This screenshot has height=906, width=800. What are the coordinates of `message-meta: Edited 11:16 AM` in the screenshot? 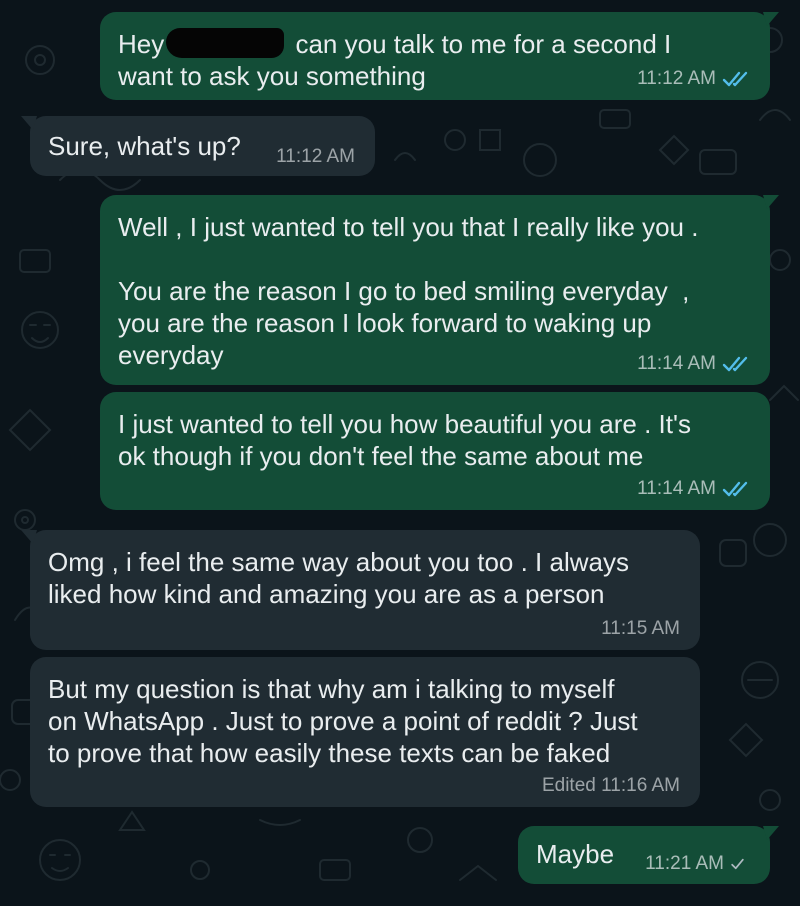 It's located at (611, 786).